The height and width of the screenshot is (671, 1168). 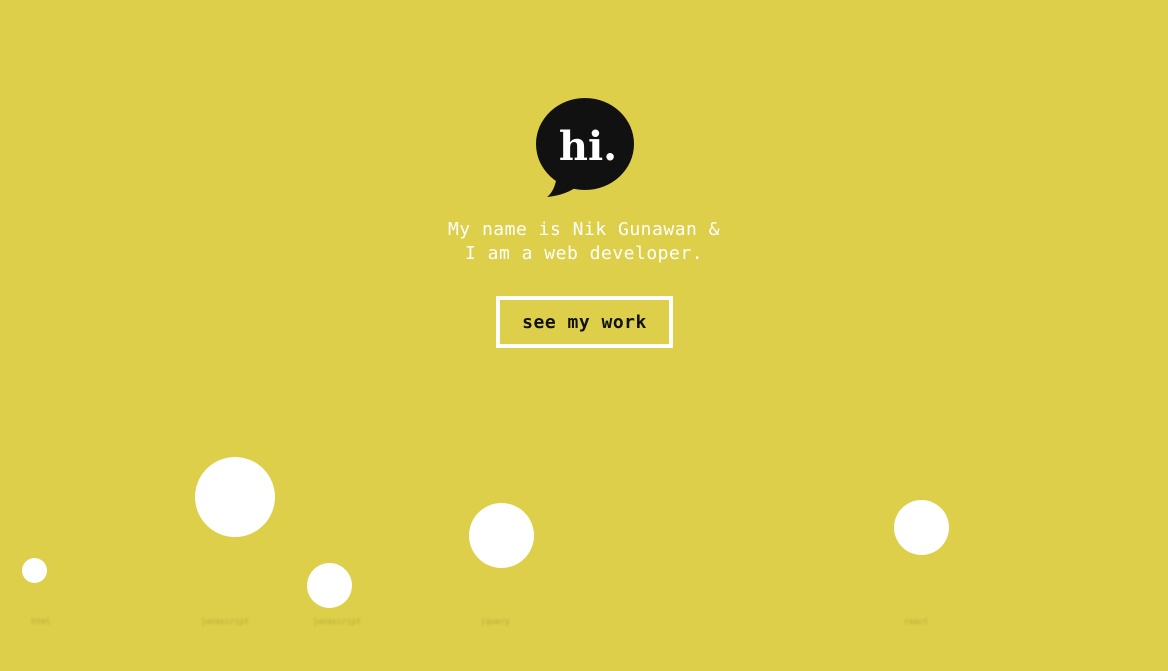 I want to click on logo-text: hi., so click(x=588, y=146).